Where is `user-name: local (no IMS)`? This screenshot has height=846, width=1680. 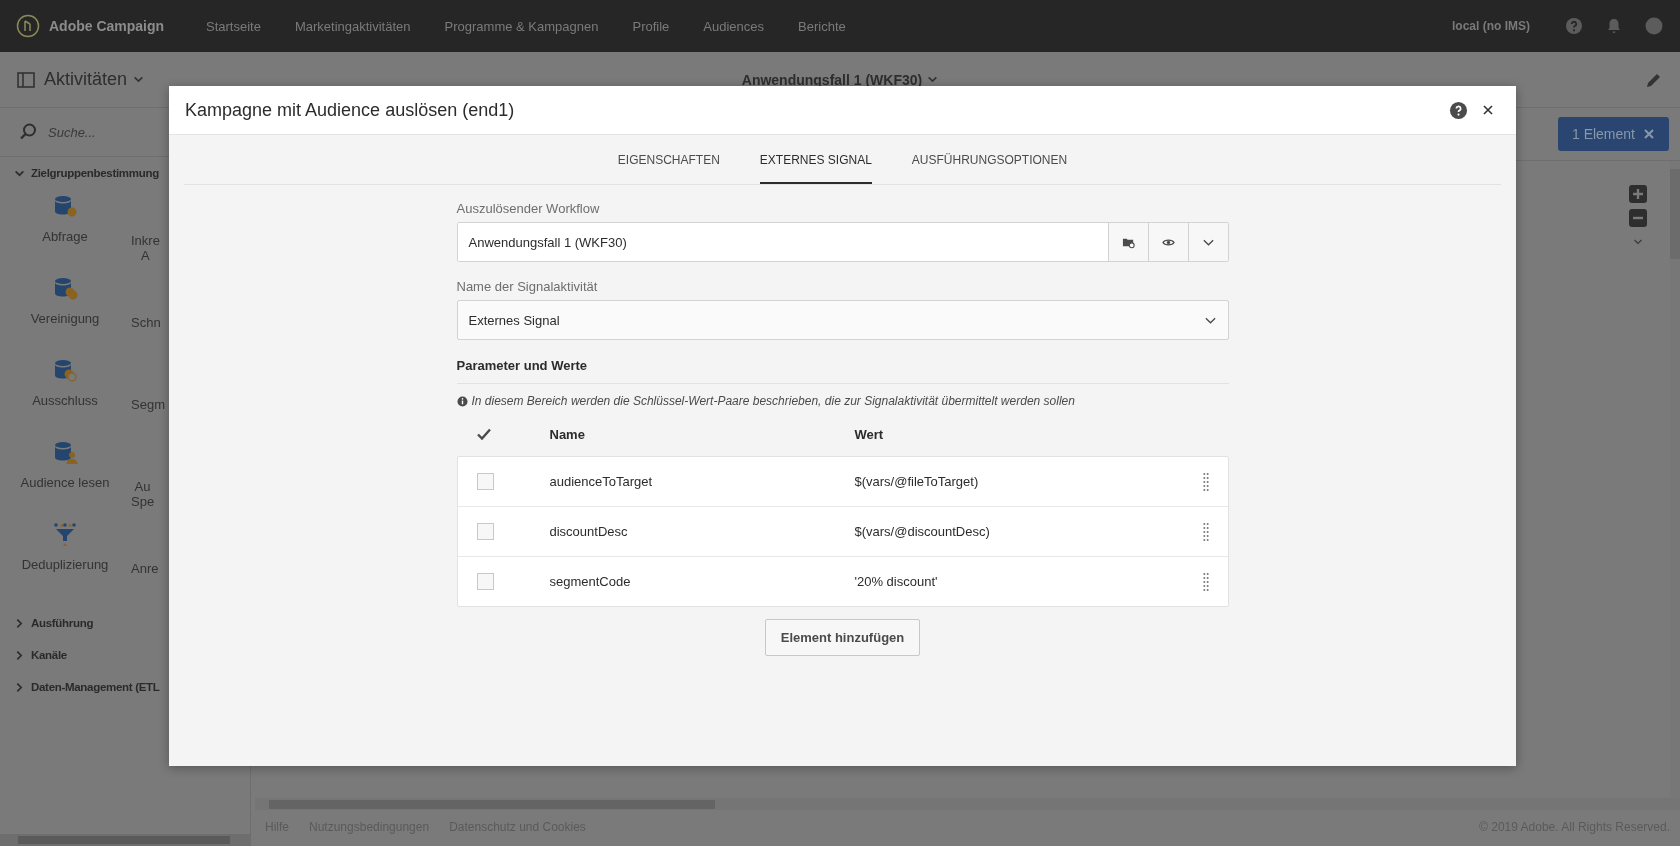
user-name: local (no IMS) is located at coordinates (1491, 26).